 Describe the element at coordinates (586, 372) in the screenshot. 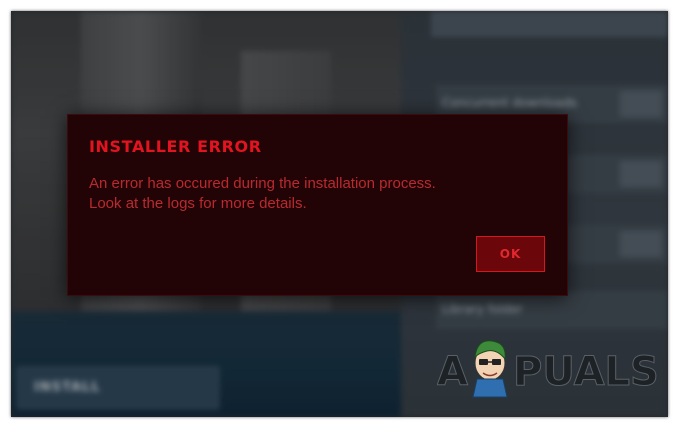

I see `watermark-letters: PUALS` at that location.